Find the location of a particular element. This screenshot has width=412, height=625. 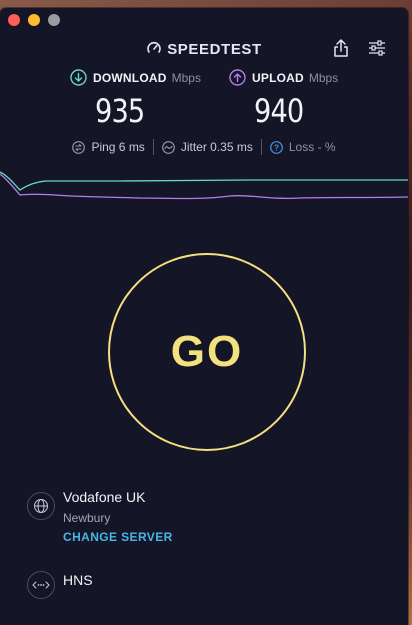

upload-speed-line is located at coordinates (204, 186).